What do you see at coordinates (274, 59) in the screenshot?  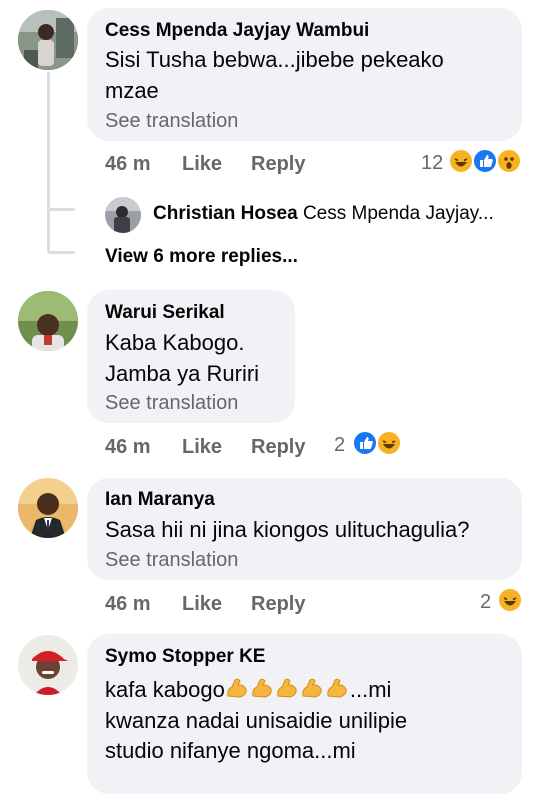 I see `comment-text-line: Sisi Tusha bebwa...jibebe pekeako` at bounding box center [274, 59].